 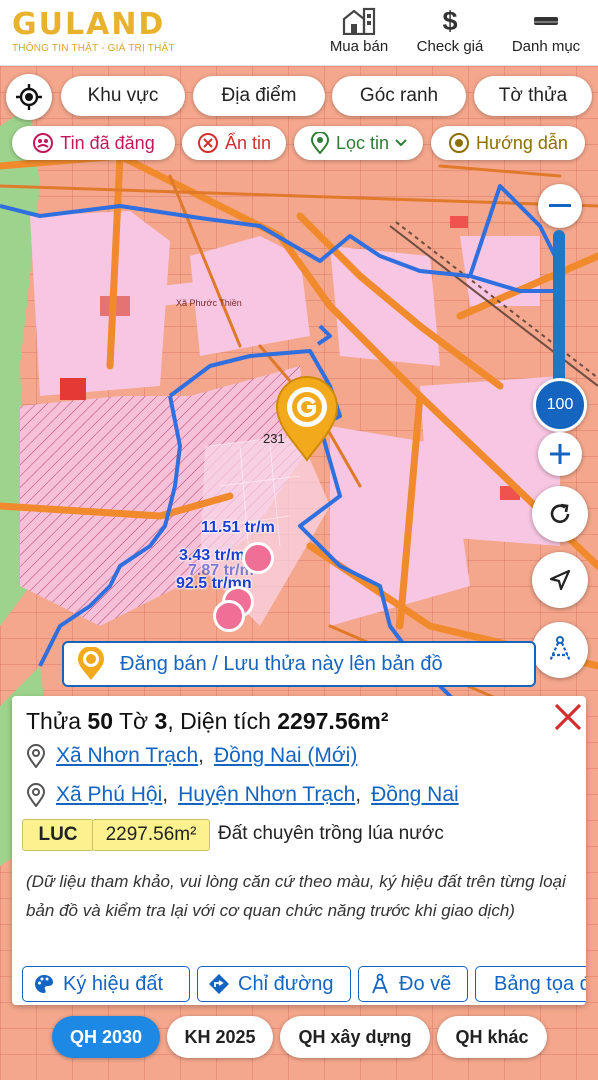 I want to click on new-address-row: Xã Nhơn Trạch, Đồng Nai (Mới), so click(x=191, y=756).